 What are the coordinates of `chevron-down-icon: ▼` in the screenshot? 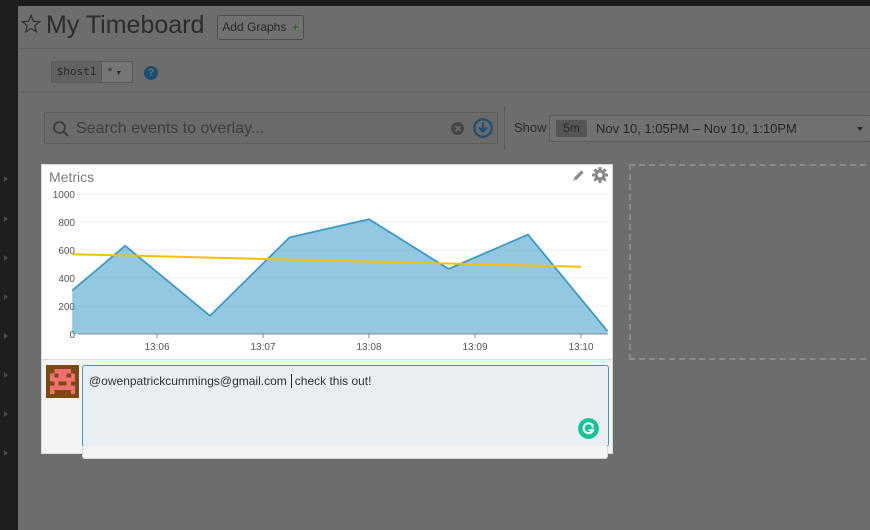 It's located at (119, 73).